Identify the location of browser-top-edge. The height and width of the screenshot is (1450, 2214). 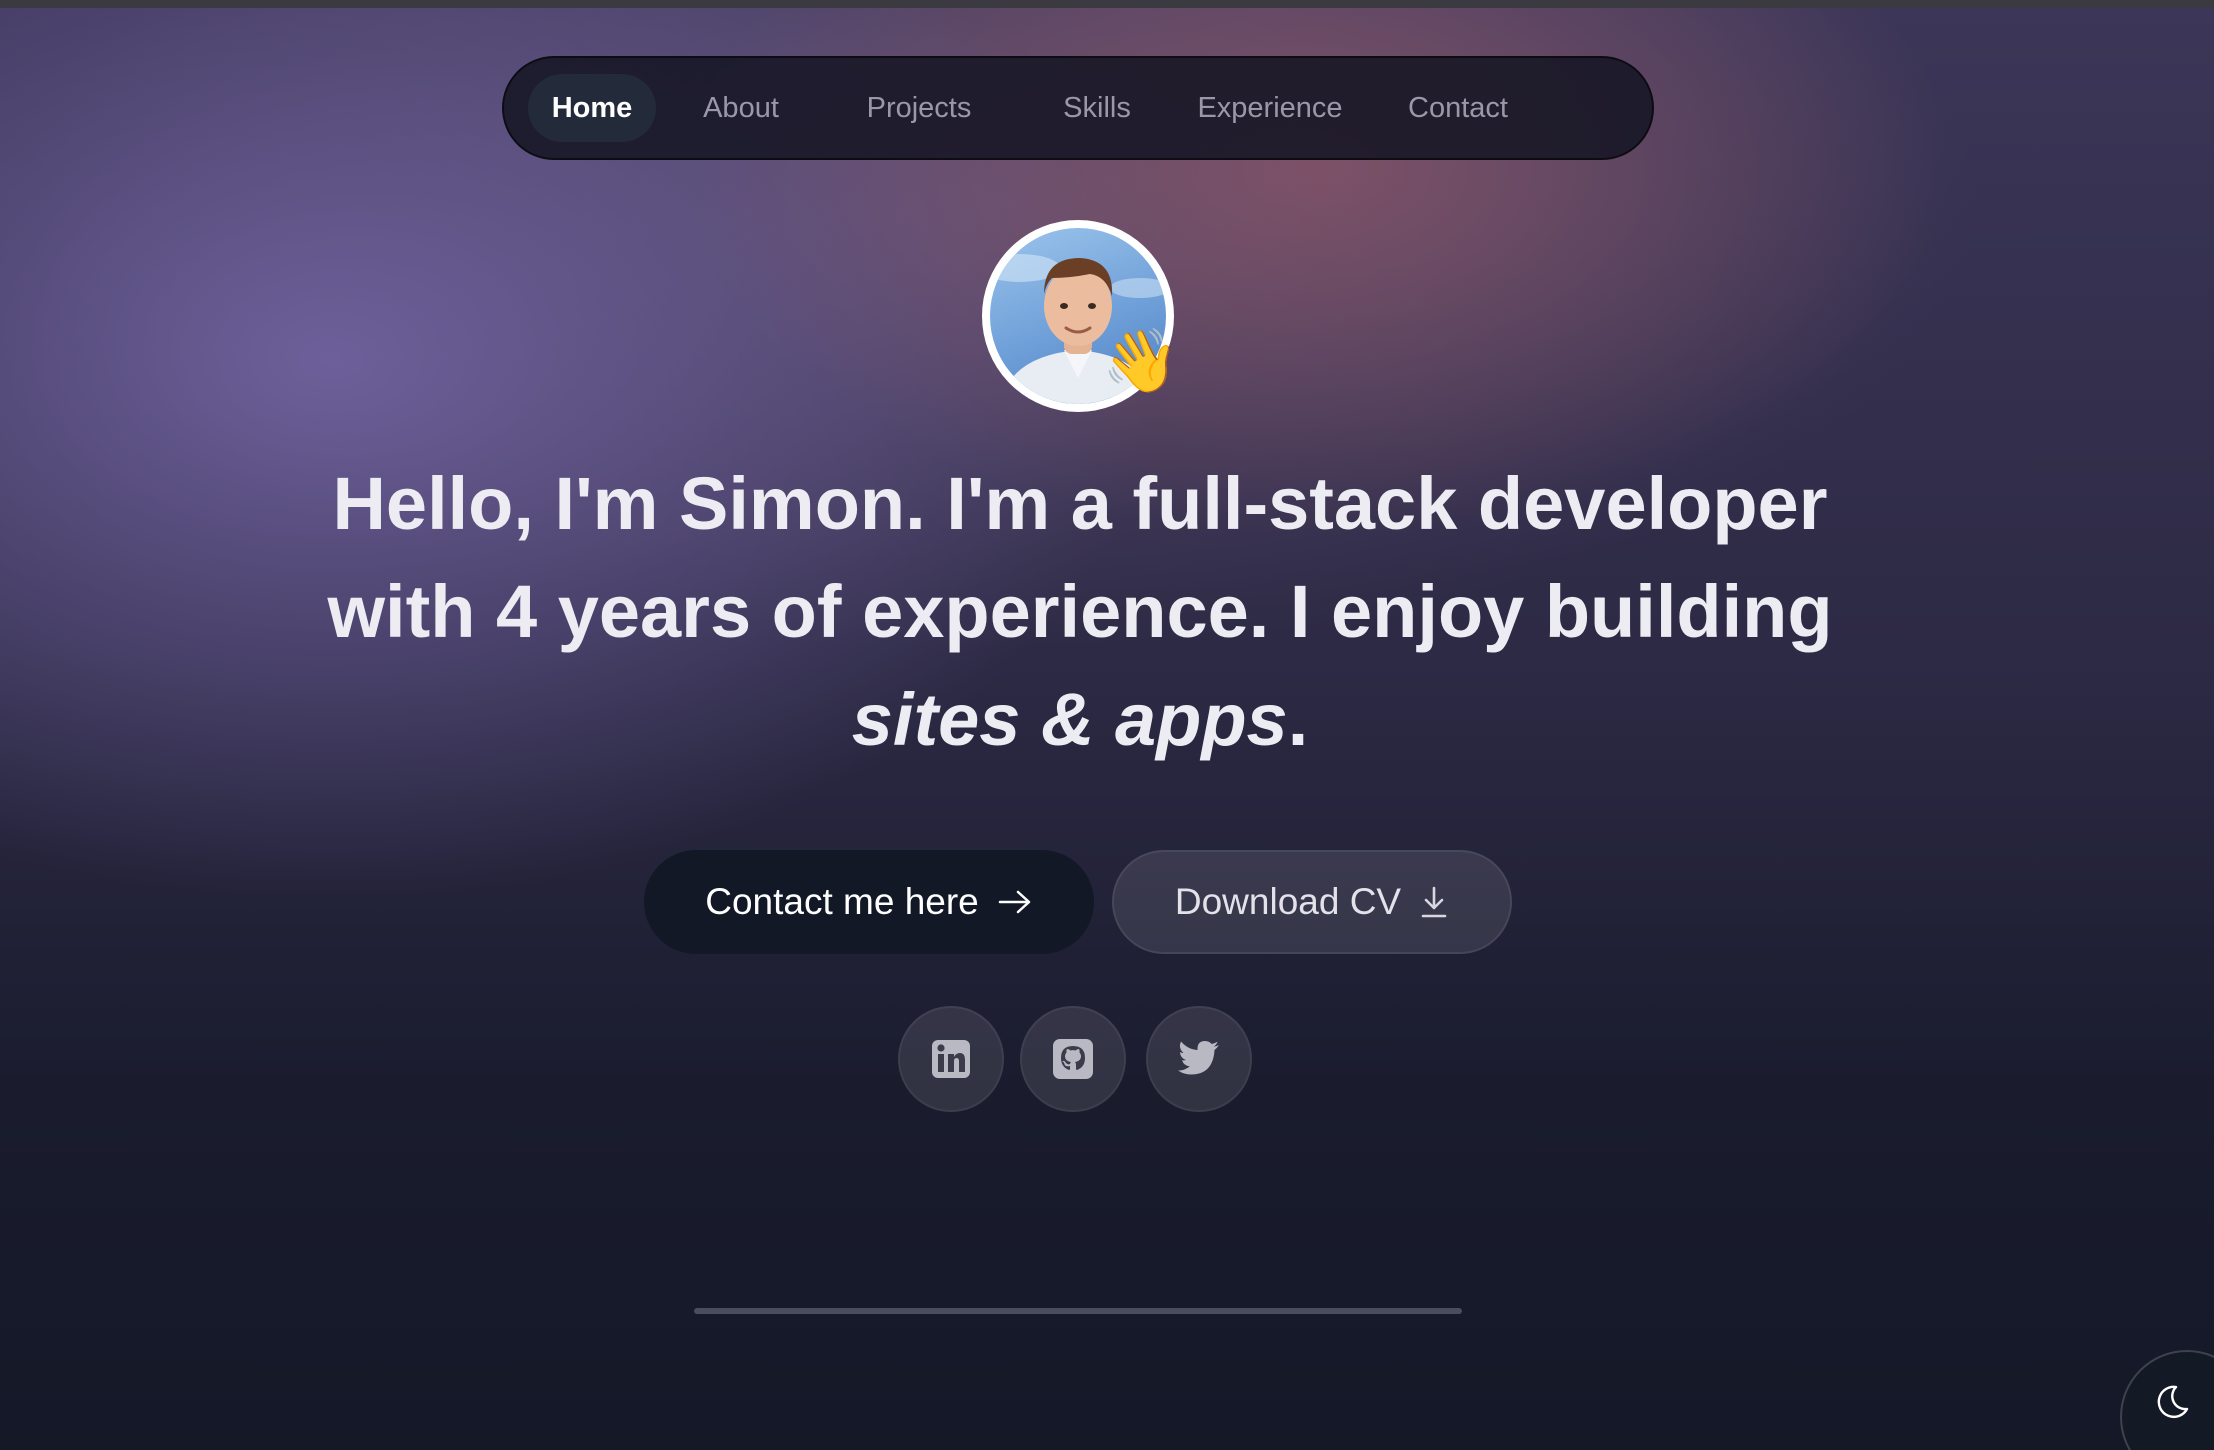
(1107, 4).